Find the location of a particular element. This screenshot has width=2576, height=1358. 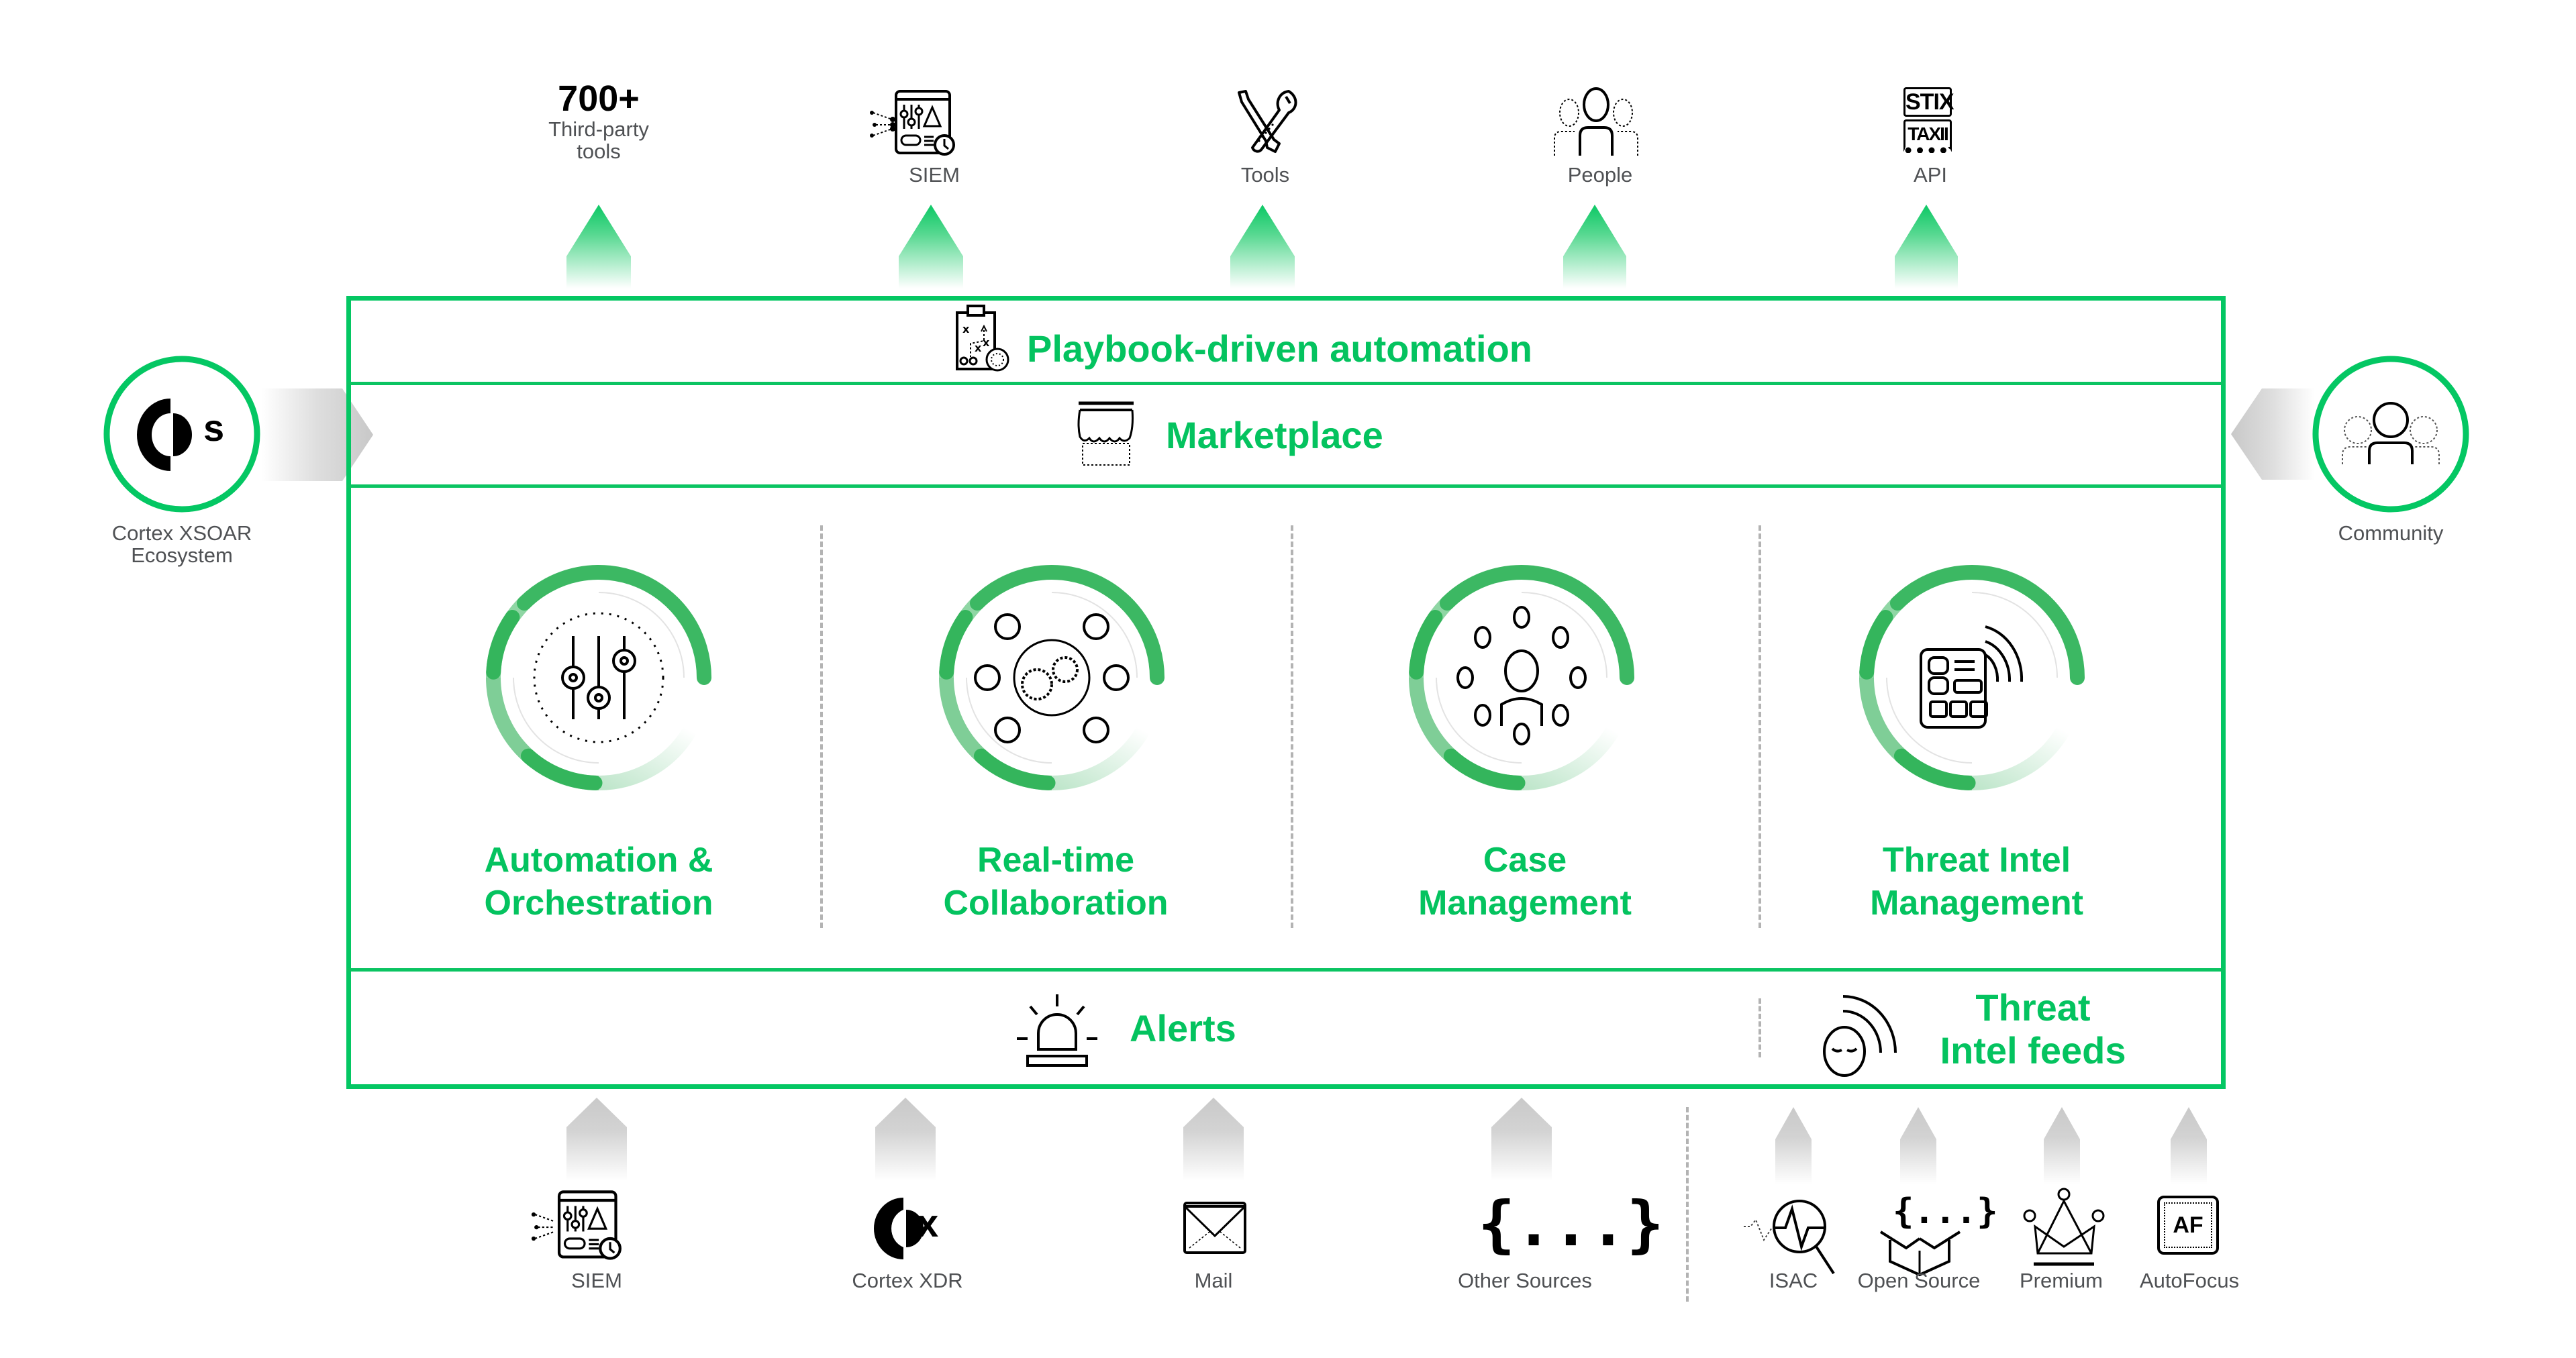

capability-automation-line2: Orchestration is located at coordinates (598, 904).